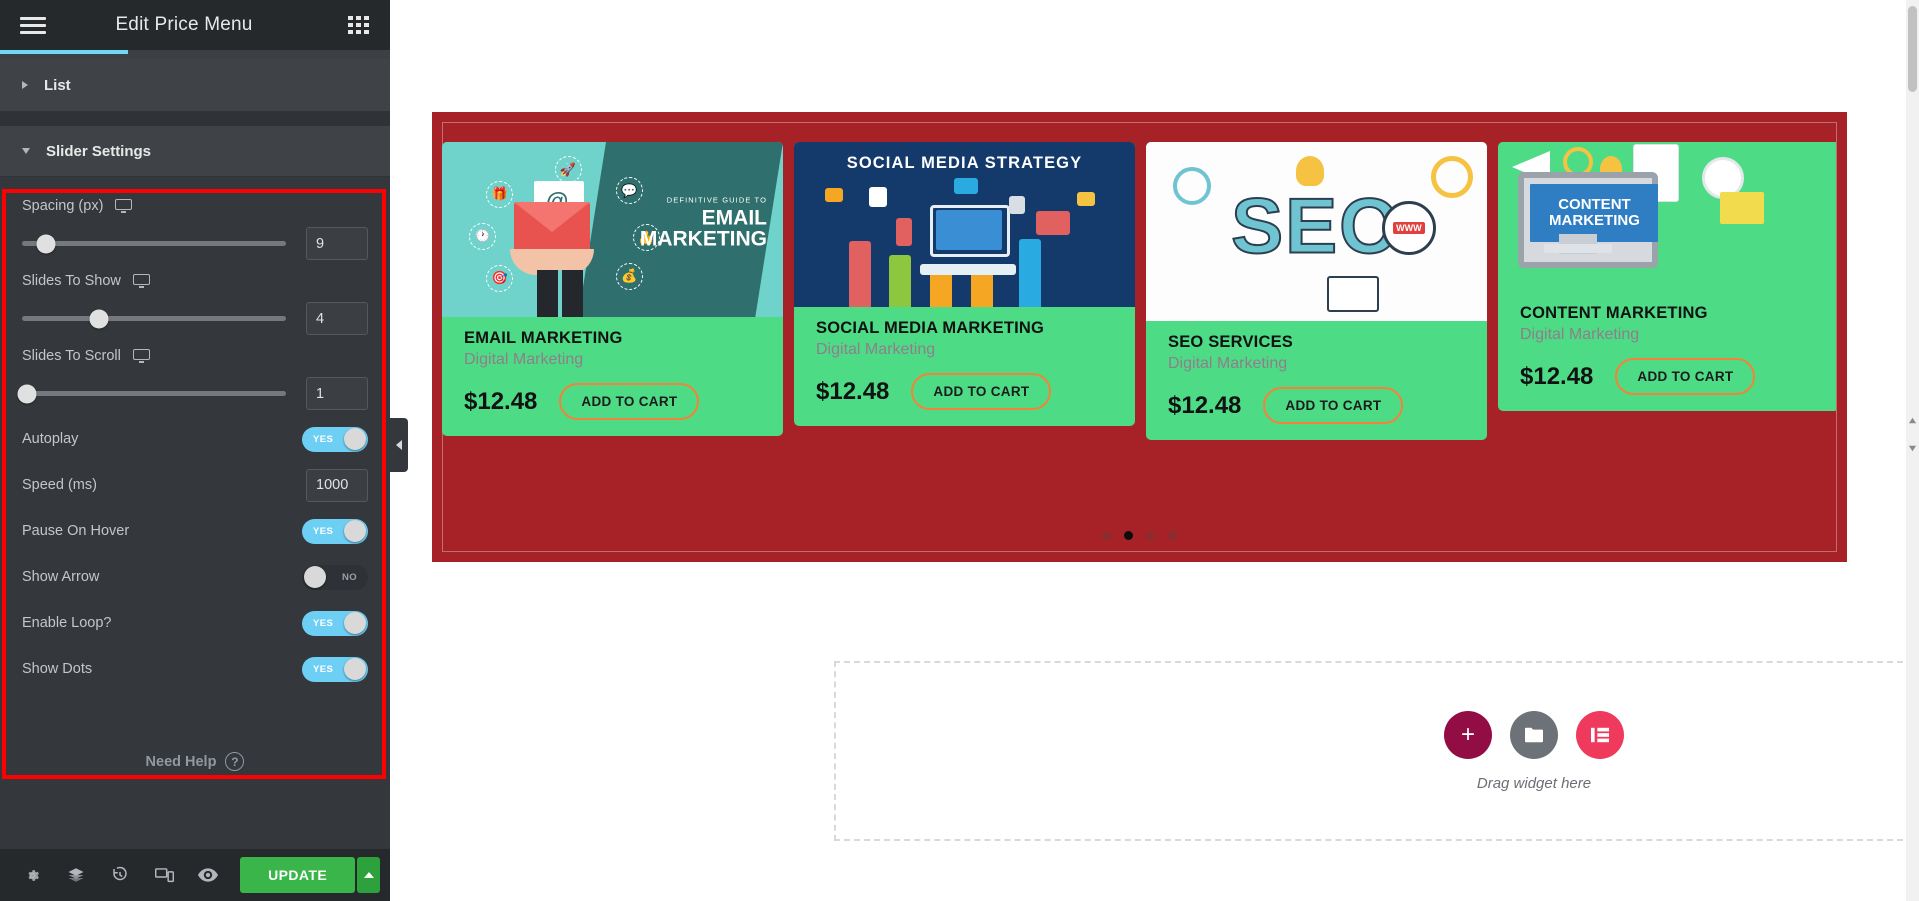 The width and height of the screenshot is (1919, 901). I want to click on panel-header: Edit Price Menu, so click(195, 25).